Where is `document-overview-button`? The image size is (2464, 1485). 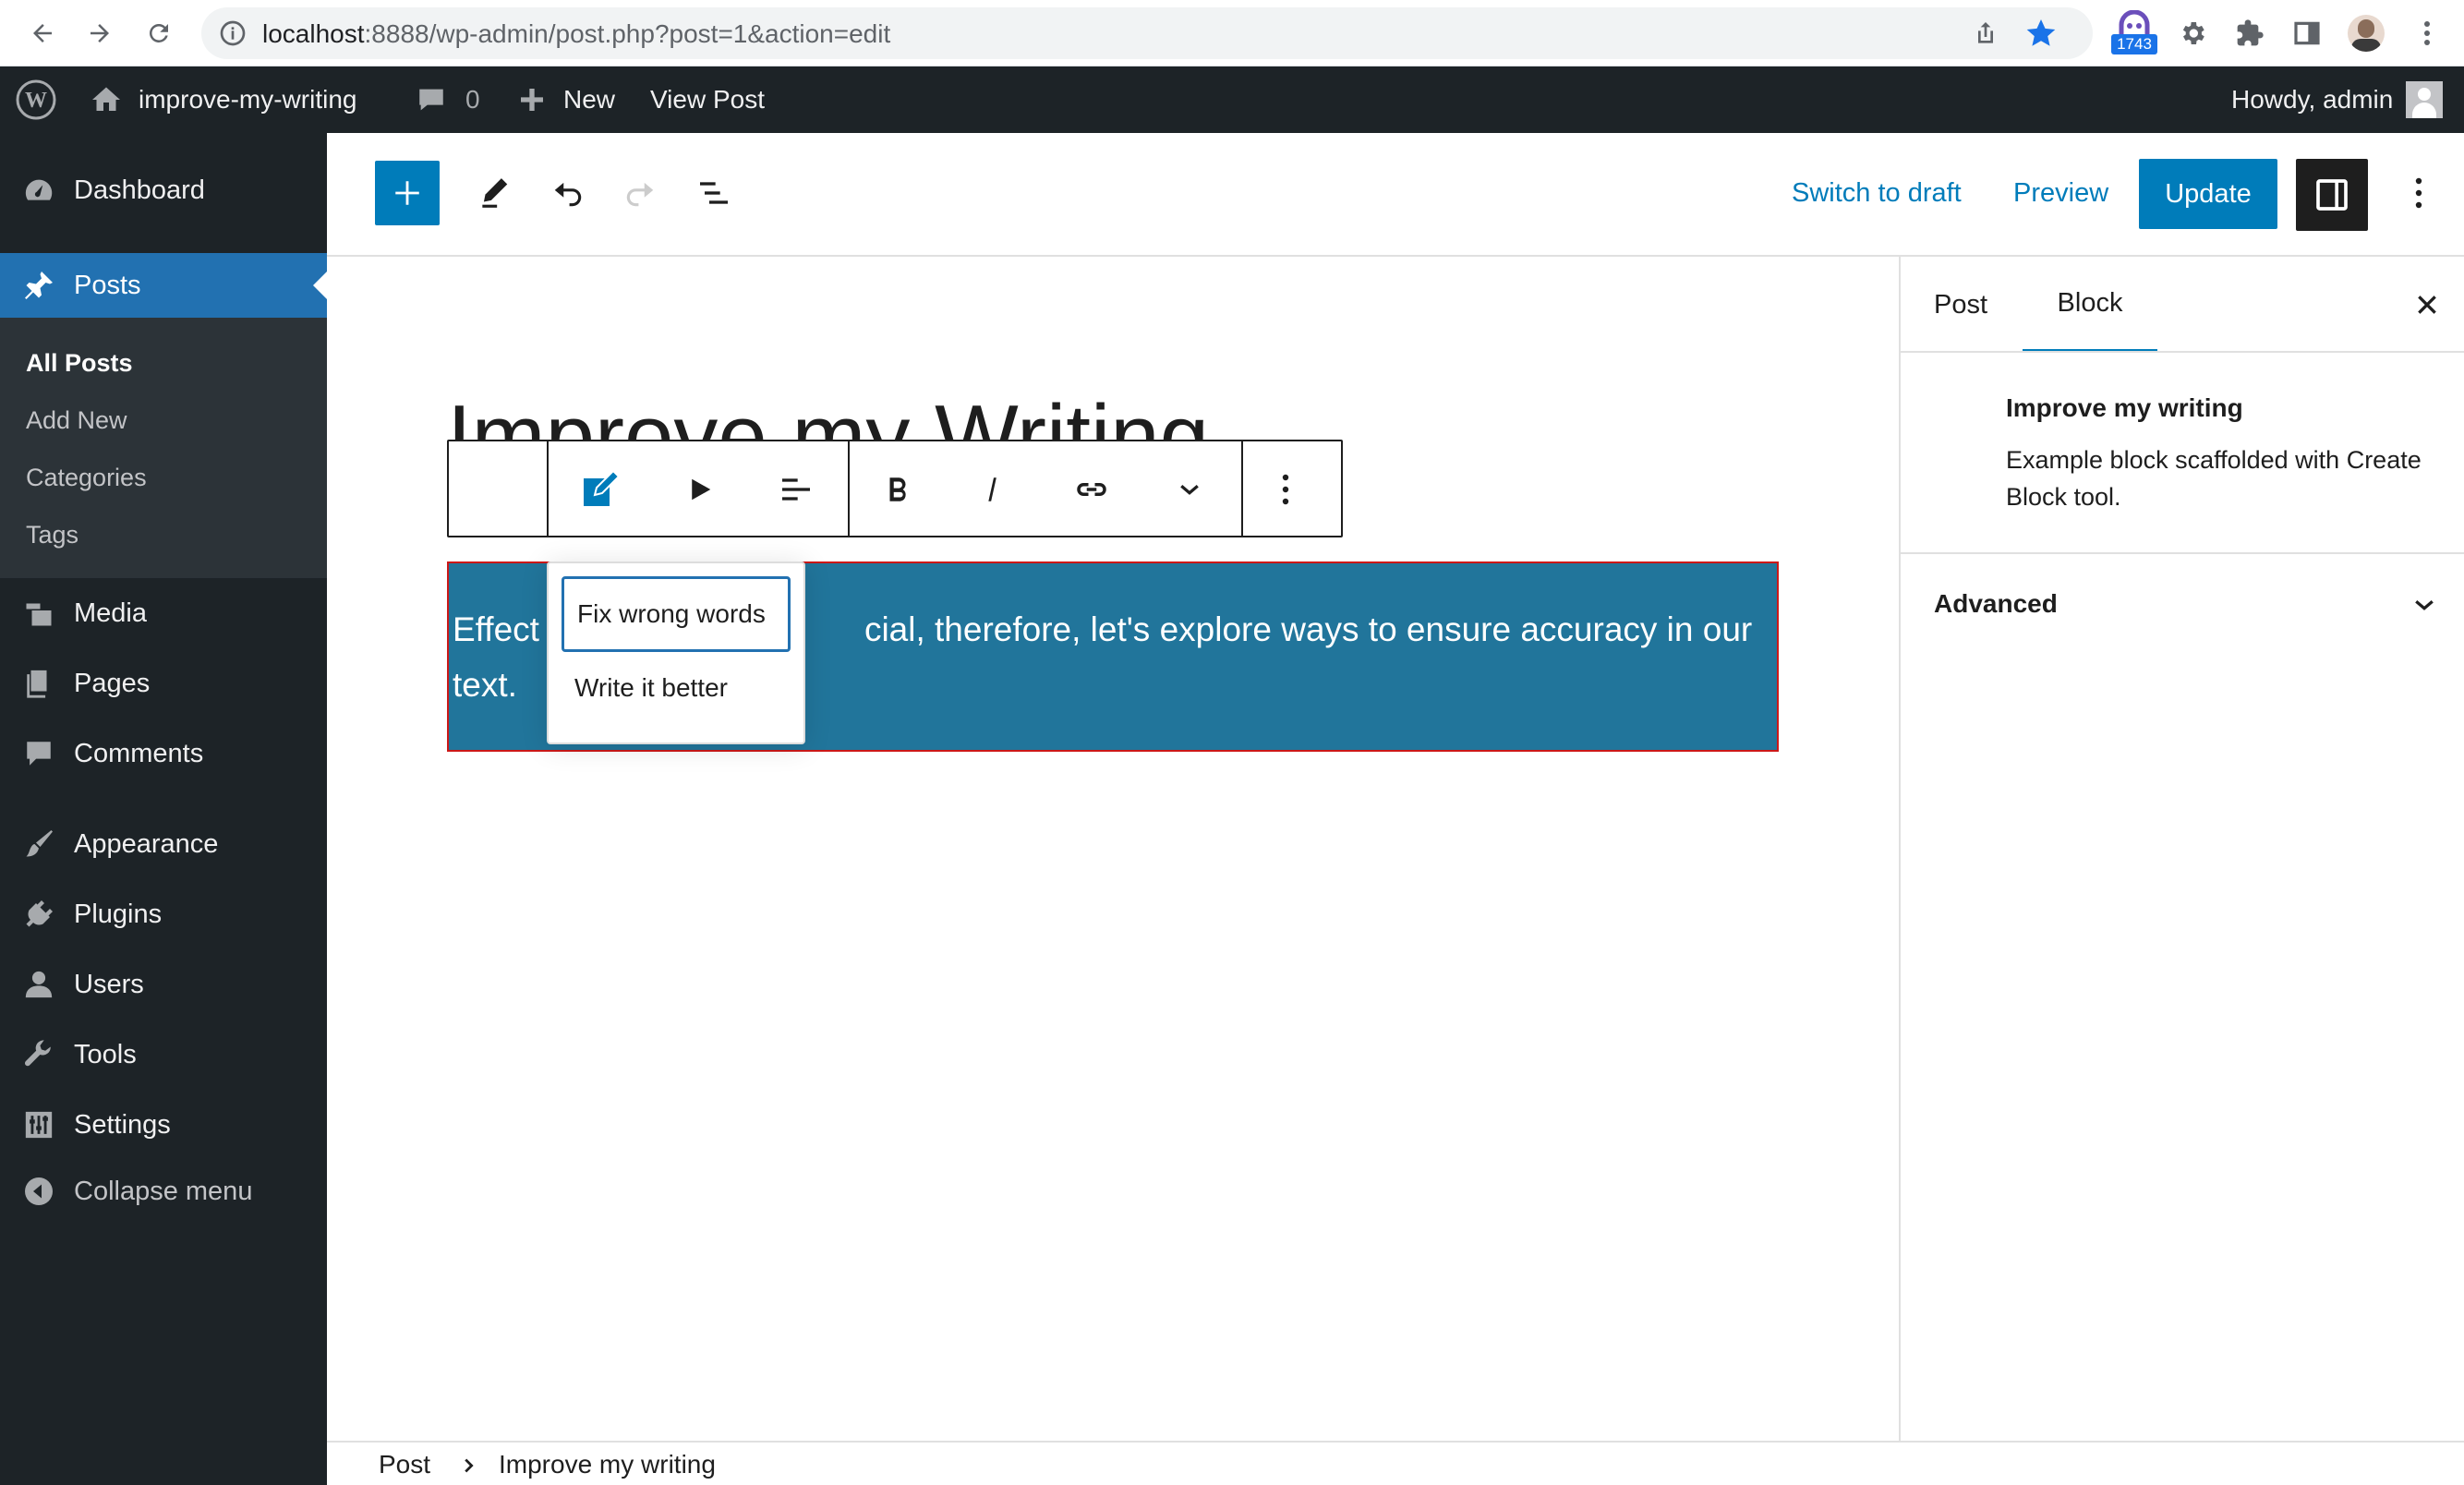
document-overview-button is located at coordinates (714, 193).